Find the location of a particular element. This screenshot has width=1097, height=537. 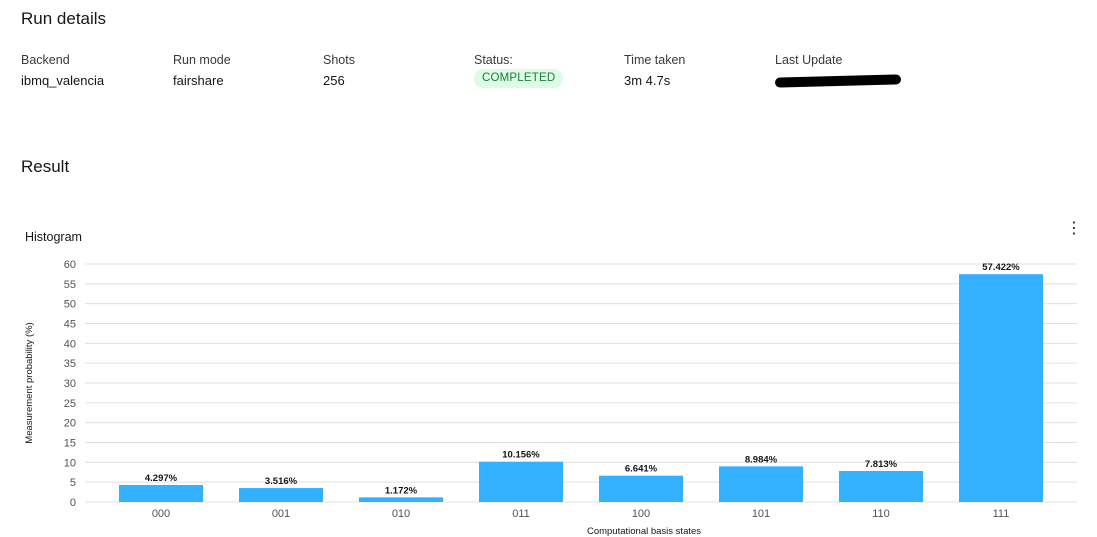

y-tick-label: 40 is located at coordinates (70, 344).